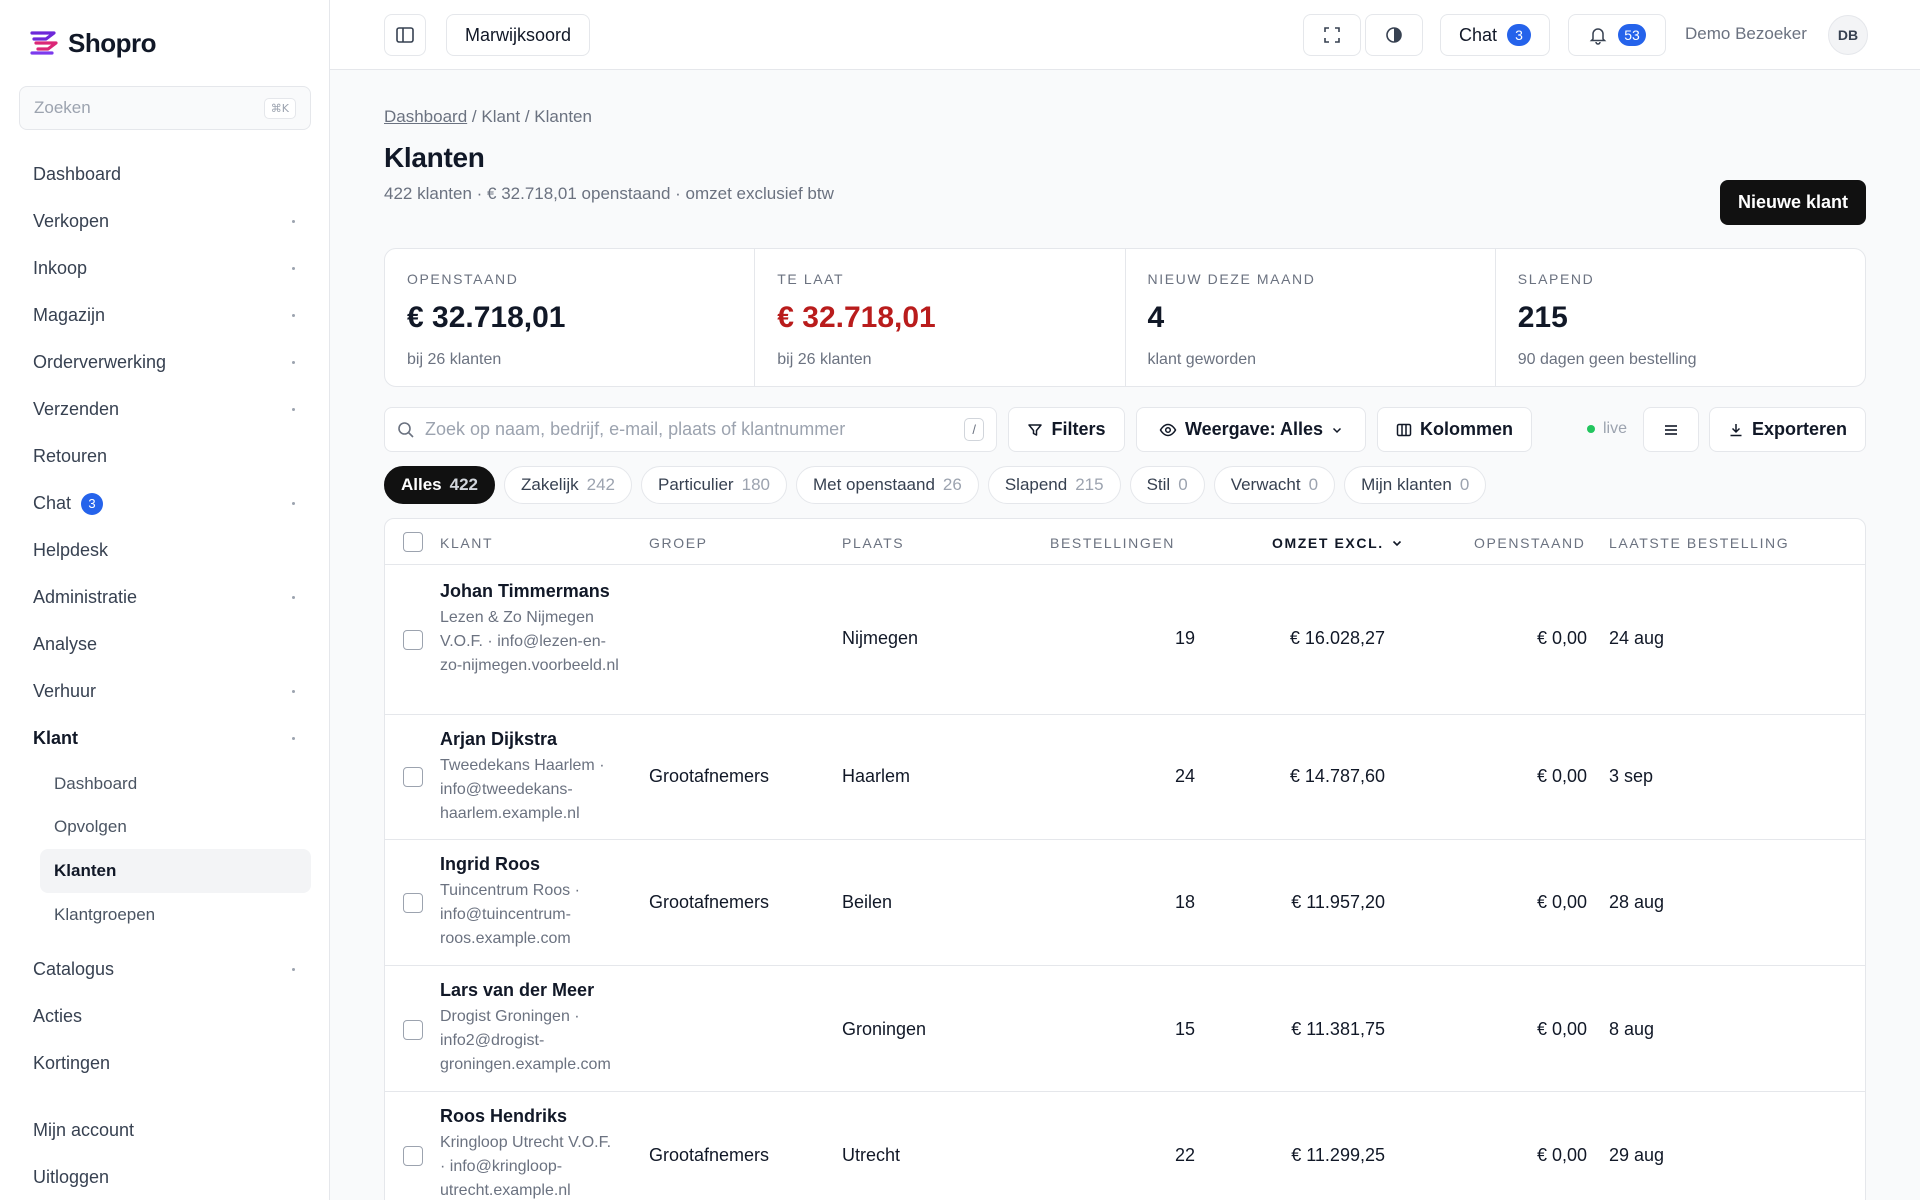  What do you see at coordinates (530, 864) in the screenshot?
I see `customer-name: Ingrid Roos` at bounding box center [530, 864].